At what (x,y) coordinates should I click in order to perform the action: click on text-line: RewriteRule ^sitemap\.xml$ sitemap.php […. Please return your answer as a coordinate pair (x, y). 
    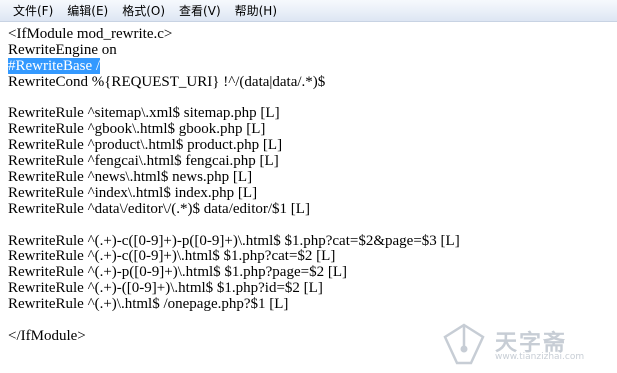
    Looking at the image, I should click on (144, 113).